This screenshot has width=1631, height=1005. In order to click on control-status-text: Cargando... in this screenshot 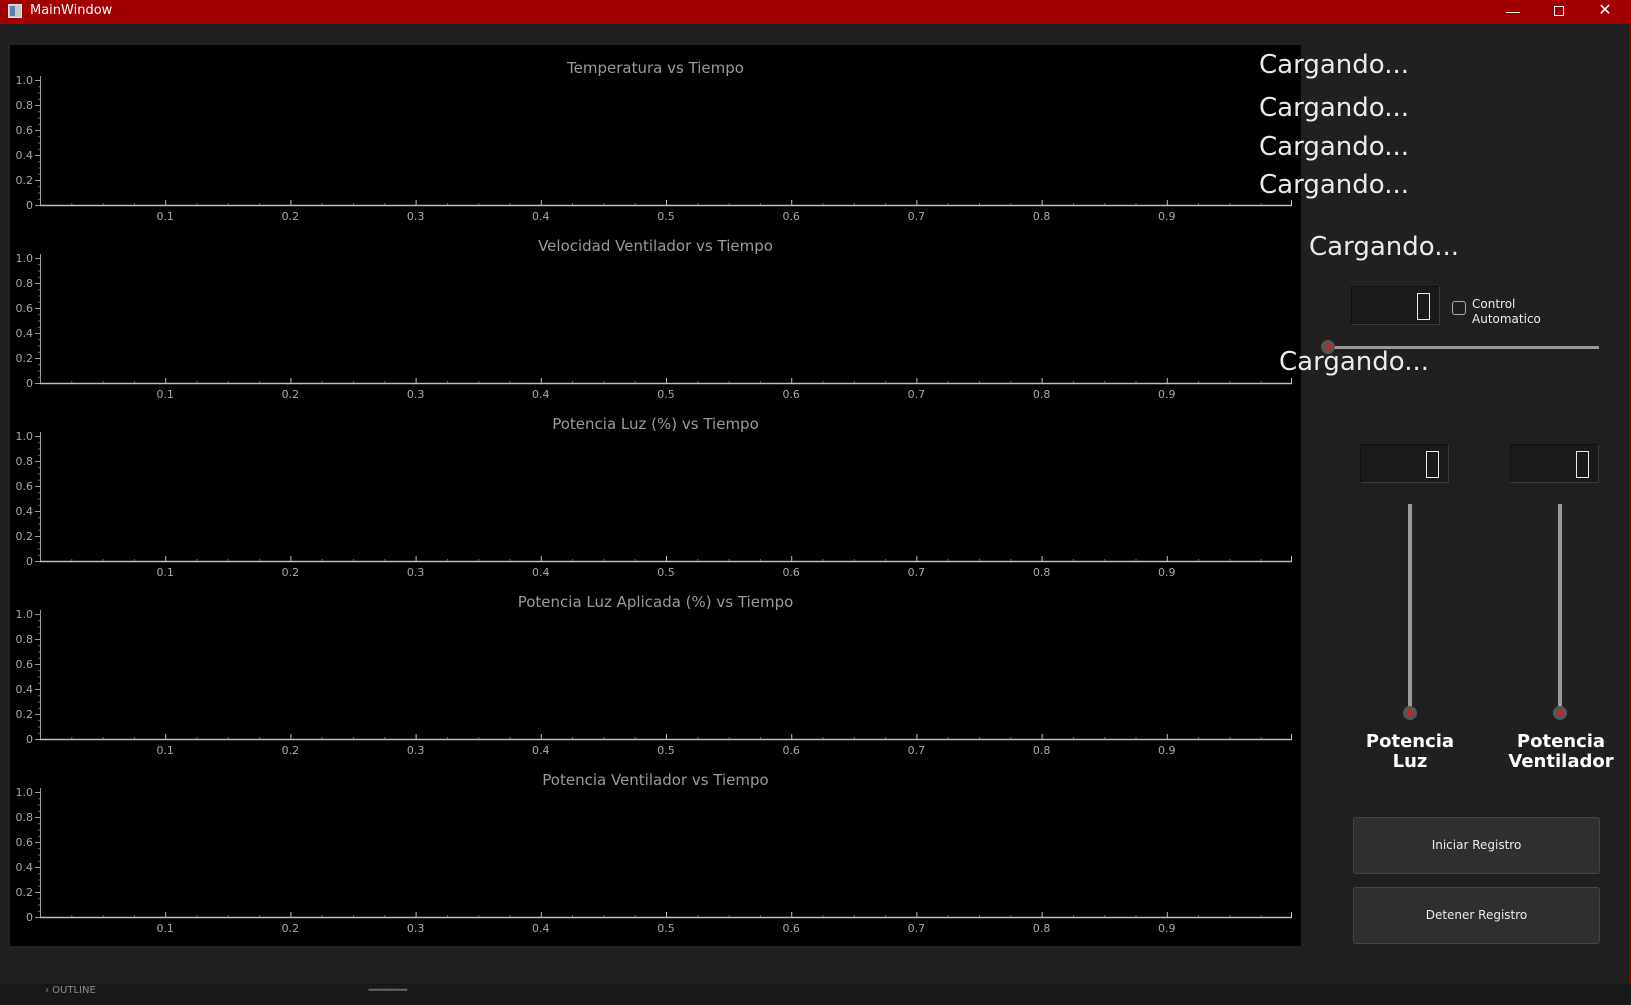, I will do `click(1354, 362)`.